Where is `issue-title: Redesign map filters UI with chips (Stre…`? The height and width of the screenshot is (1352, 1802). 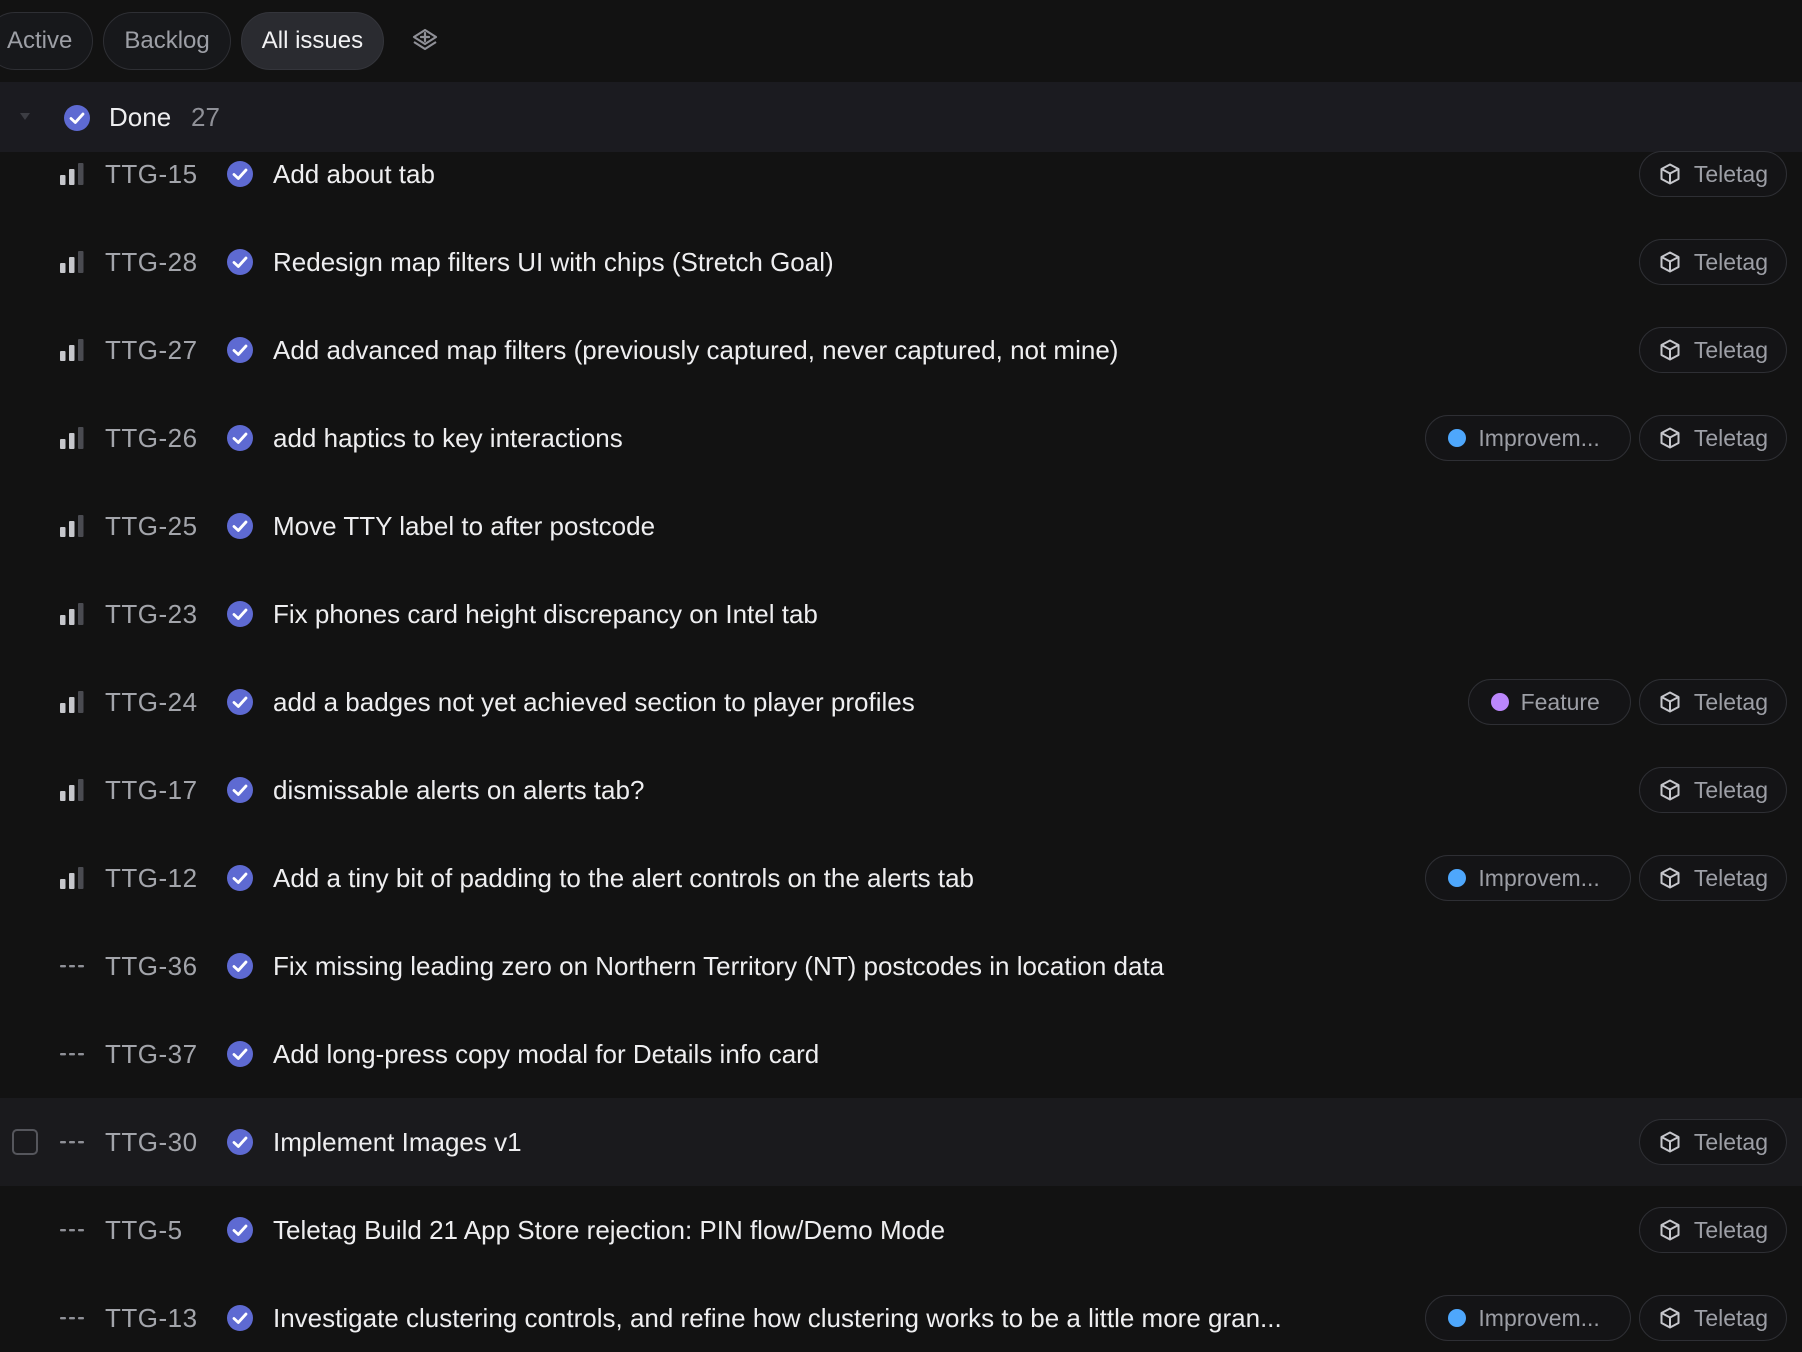 issue-title: Redesign map filters UI with chips (Stre… is located at coordinates (553, 262).